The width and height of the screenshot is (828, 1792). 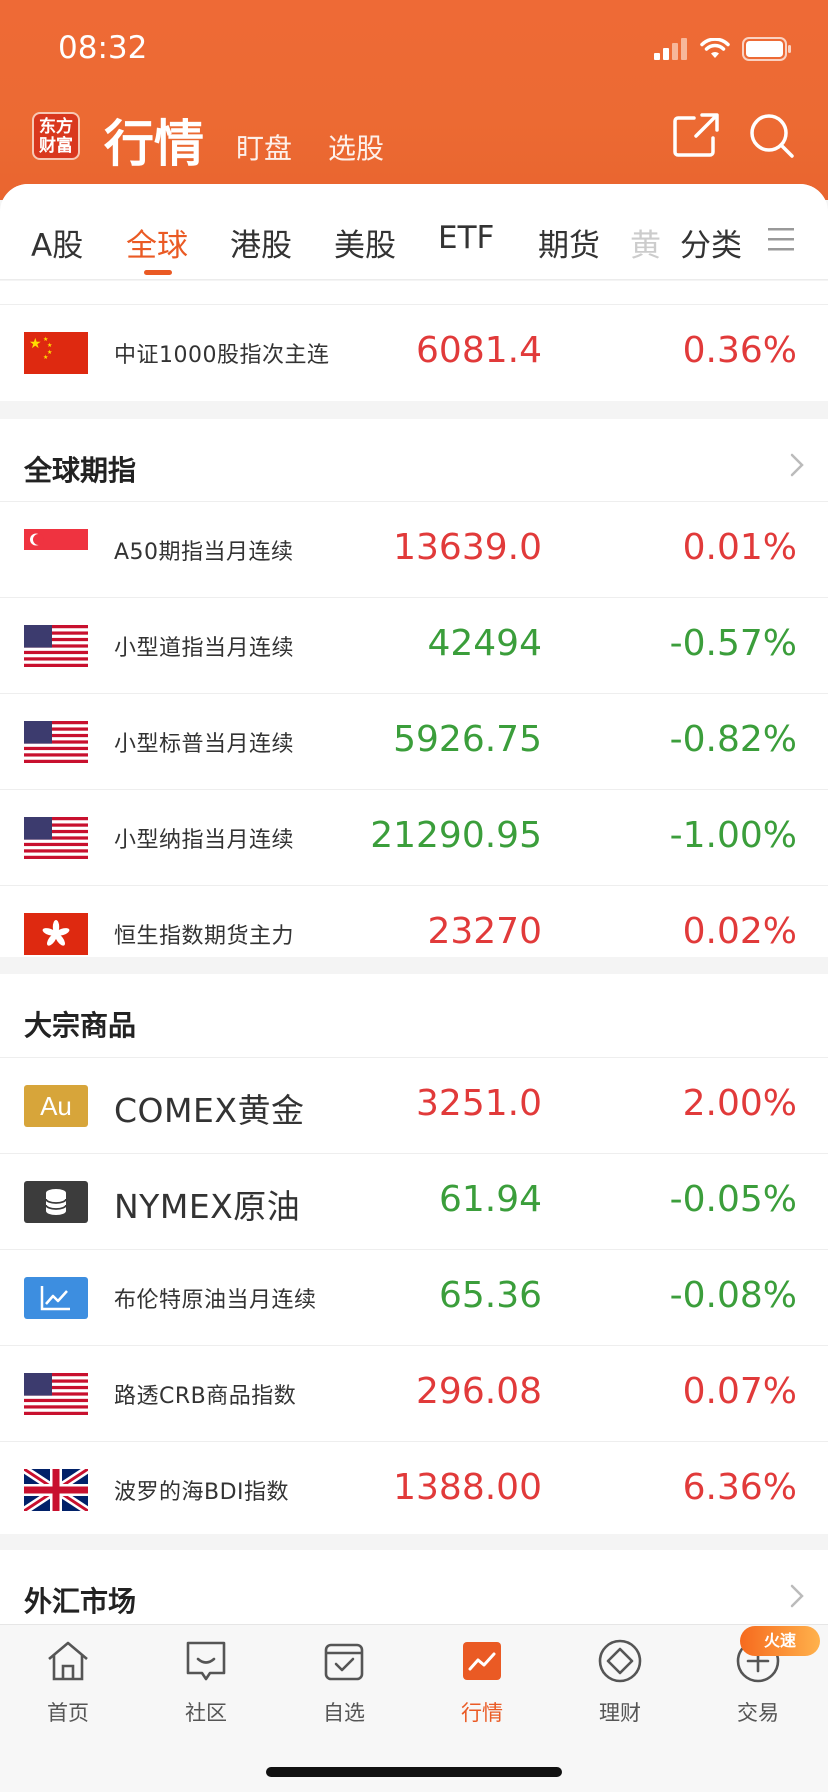 What do you see at coordinates (414, 1587) in the screenshot?
I see `forex-card: 外汇市场` at bounding box center [414, 1587].